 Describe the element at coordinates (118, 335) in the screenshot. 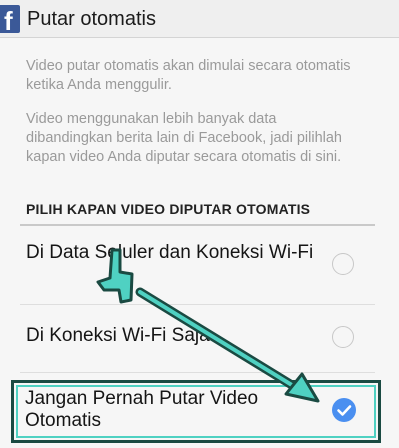

I see `option-label: Di Koneksi Wi-Fi Saja` at that location.